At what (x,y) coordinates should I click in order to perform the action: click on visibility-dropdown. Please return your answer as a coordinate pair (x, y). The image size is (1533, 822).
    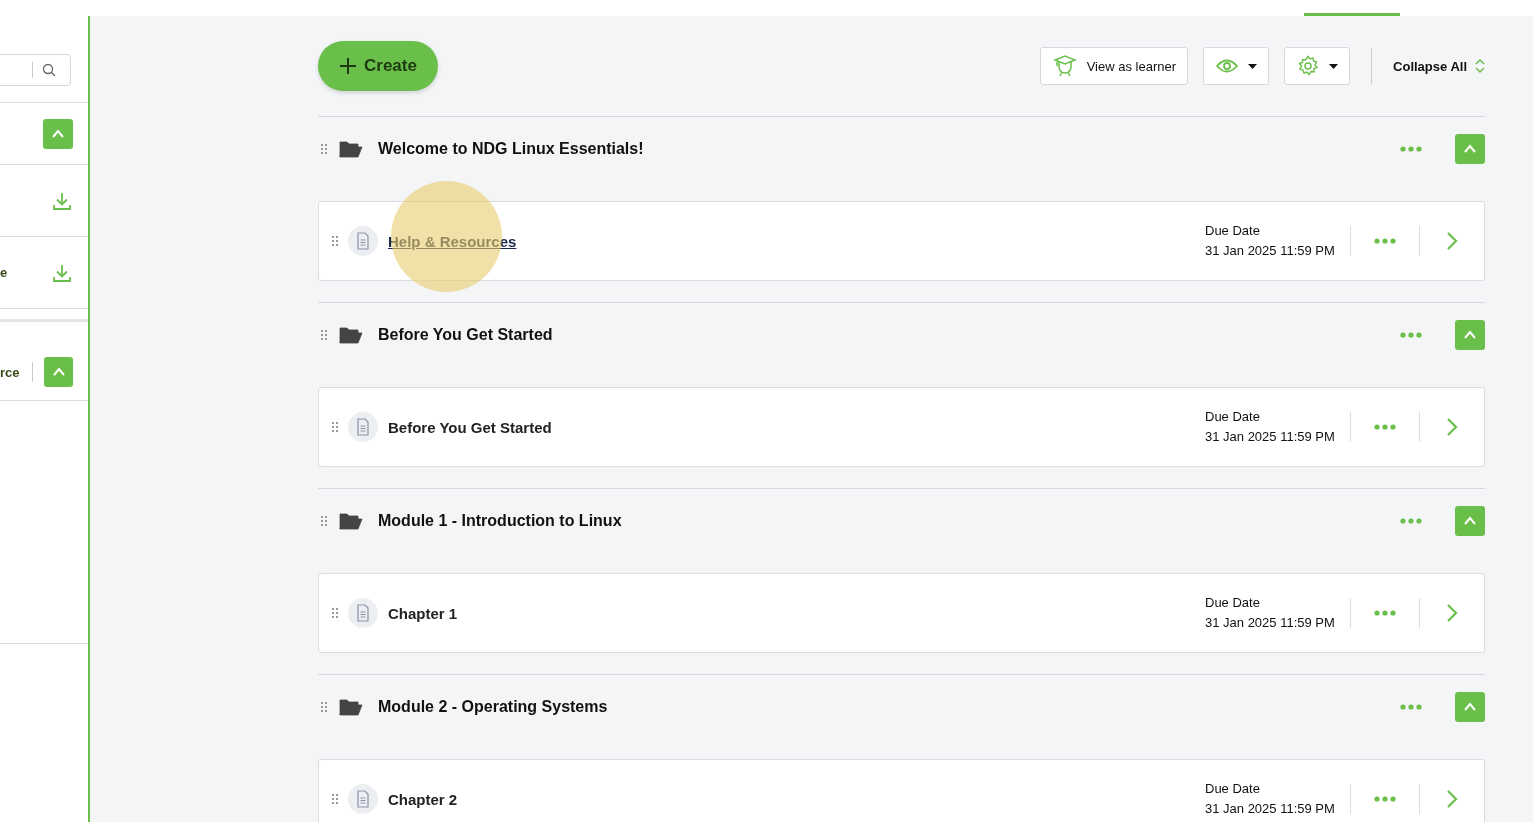
    Looking at the image, I should click on (1236, 66).